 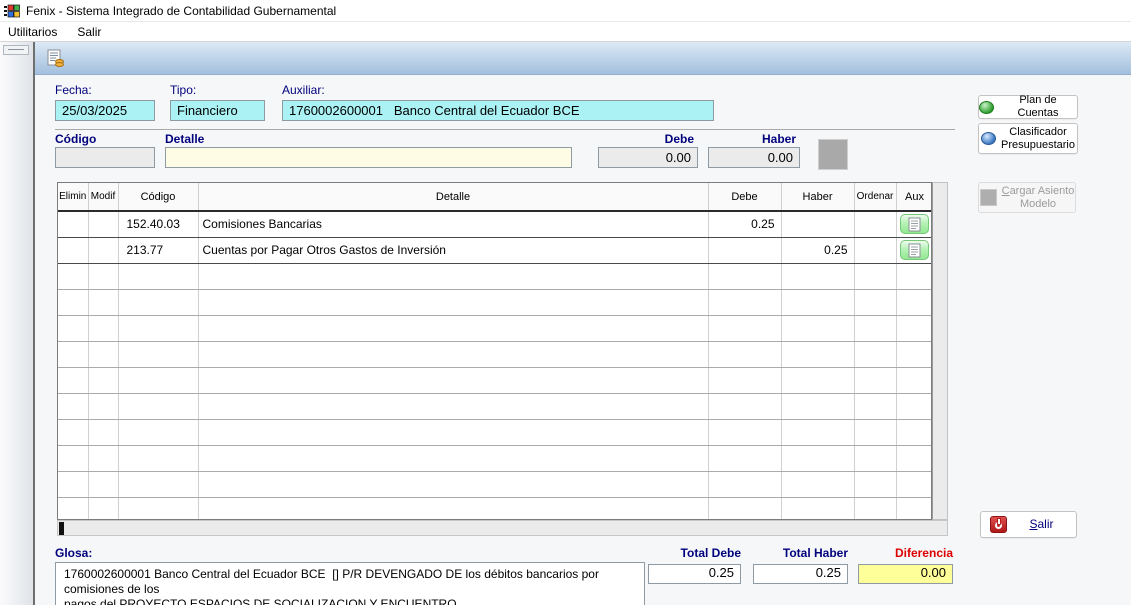 What do you see at coordinates (648, 157) in the screenshot?
I see `debe-input` at bounding box center [648, 157].